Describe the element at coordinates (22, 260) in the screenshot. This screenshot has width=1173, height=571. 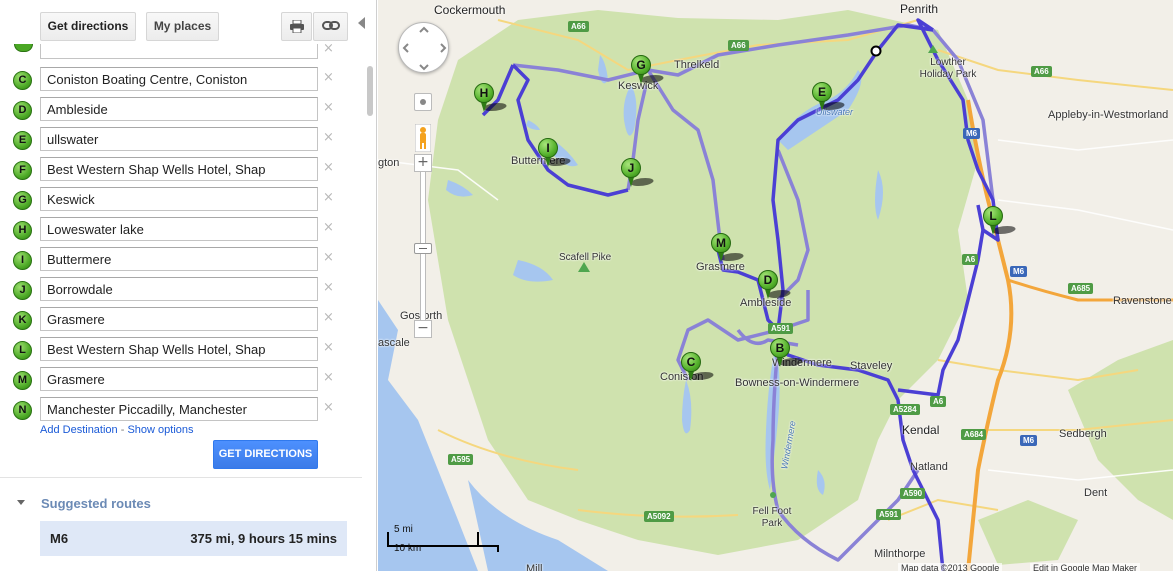
I see `marker-i-icon: I` at that location.